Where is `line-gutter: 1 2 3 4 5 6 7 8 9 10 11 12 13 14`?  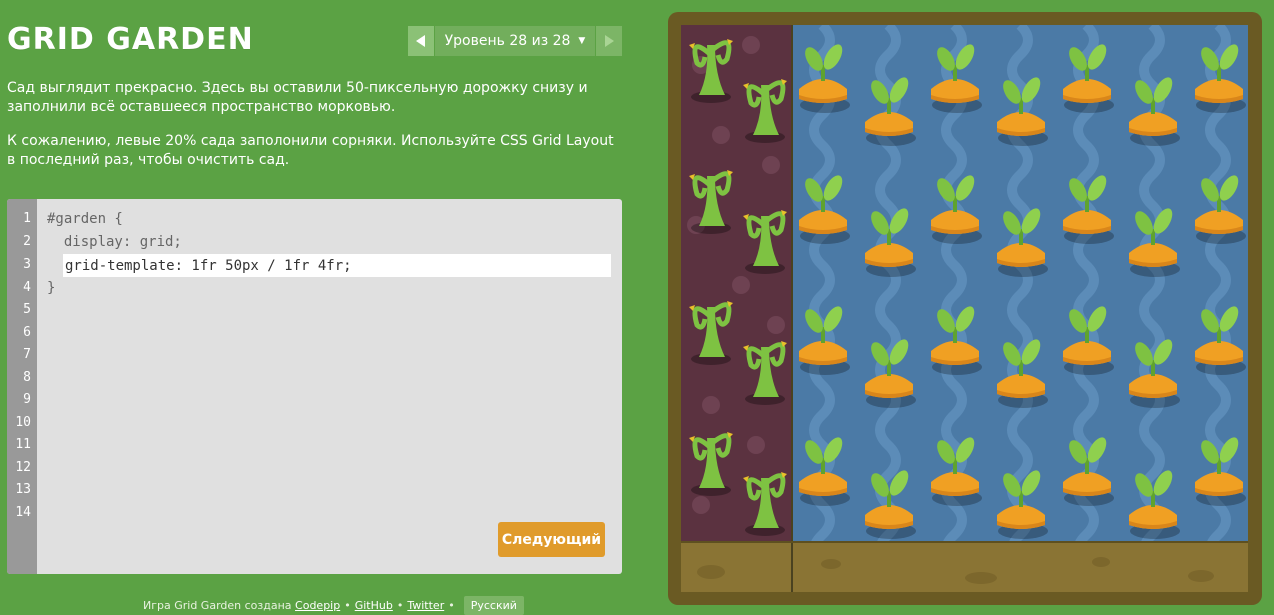 line-gutter: 1 2 3 4 5 6 7 8 9 10 11 12 13 14 is located at coordinates (22, 386).